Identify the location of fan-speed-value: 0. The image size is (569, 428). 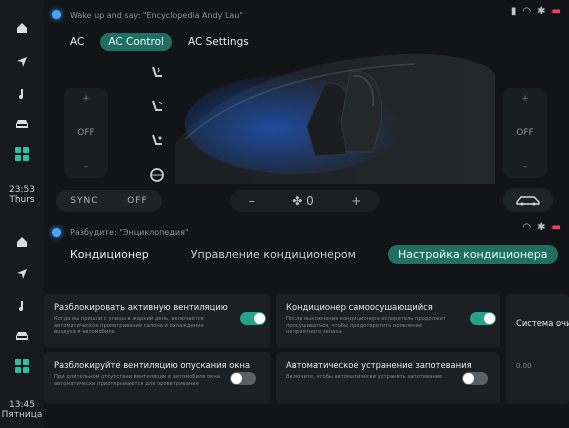
(310, 201).